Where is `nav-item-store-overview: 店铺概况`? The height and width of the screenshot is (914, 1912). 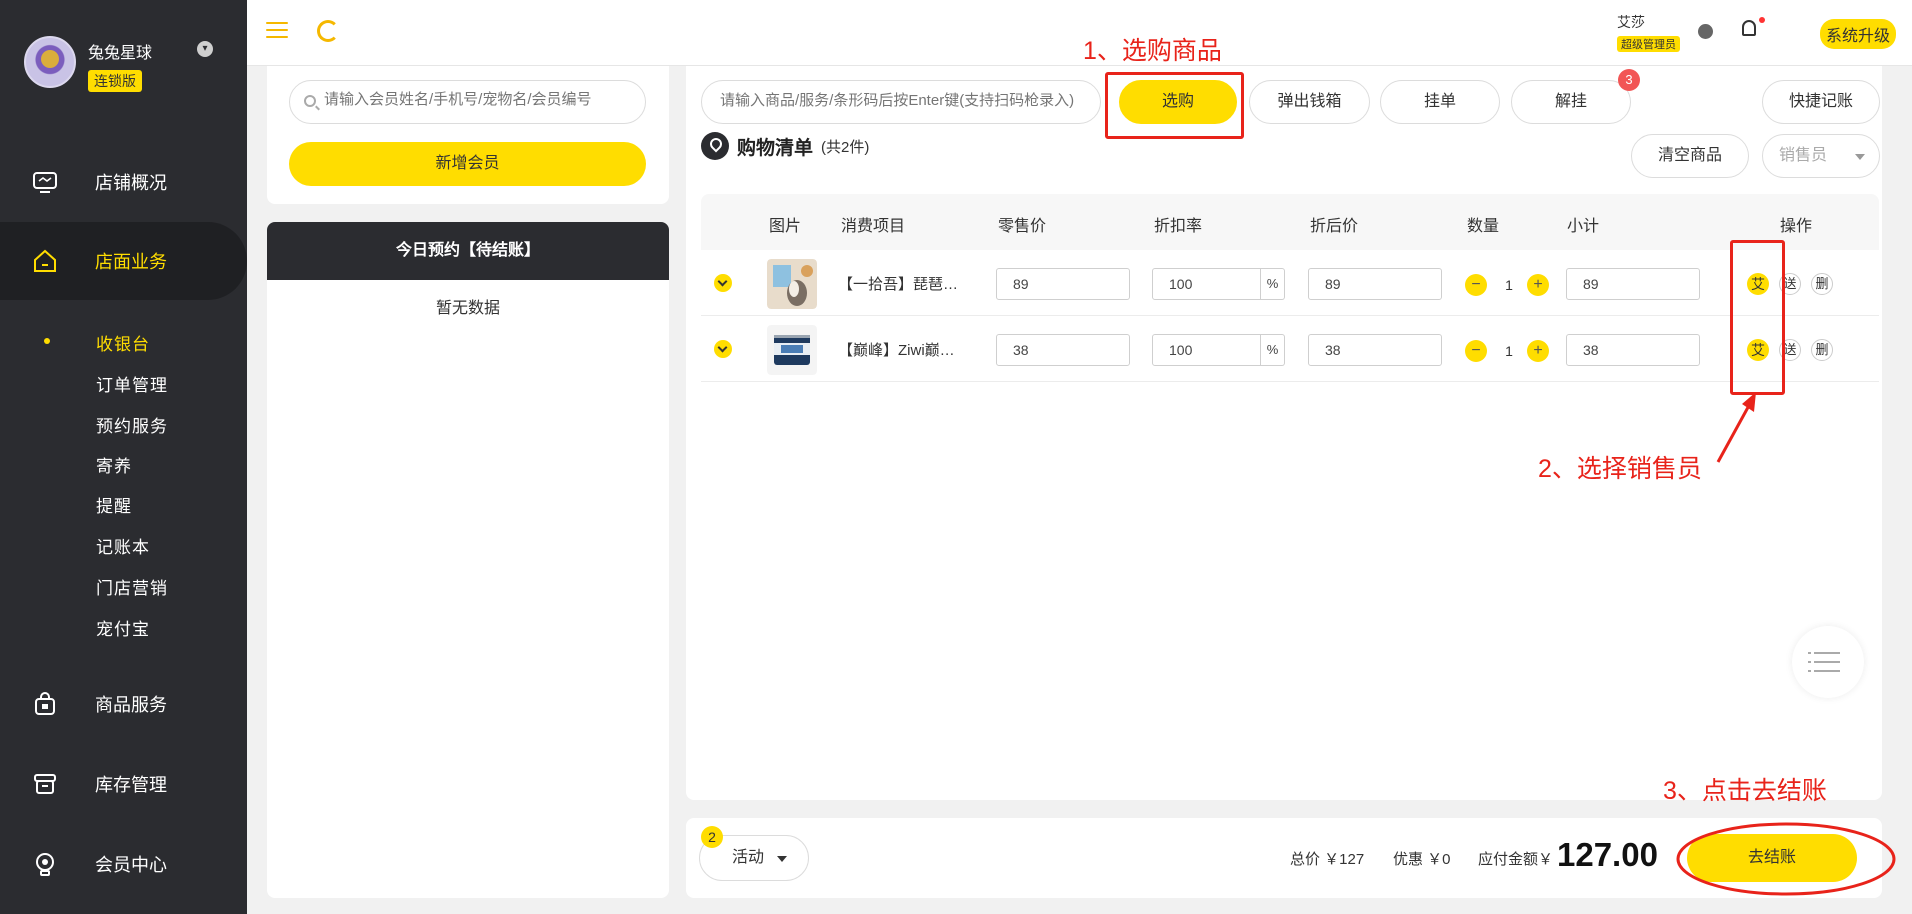 nav-item-store-overview: 店铺概况 is located at coordinates (123, 182).